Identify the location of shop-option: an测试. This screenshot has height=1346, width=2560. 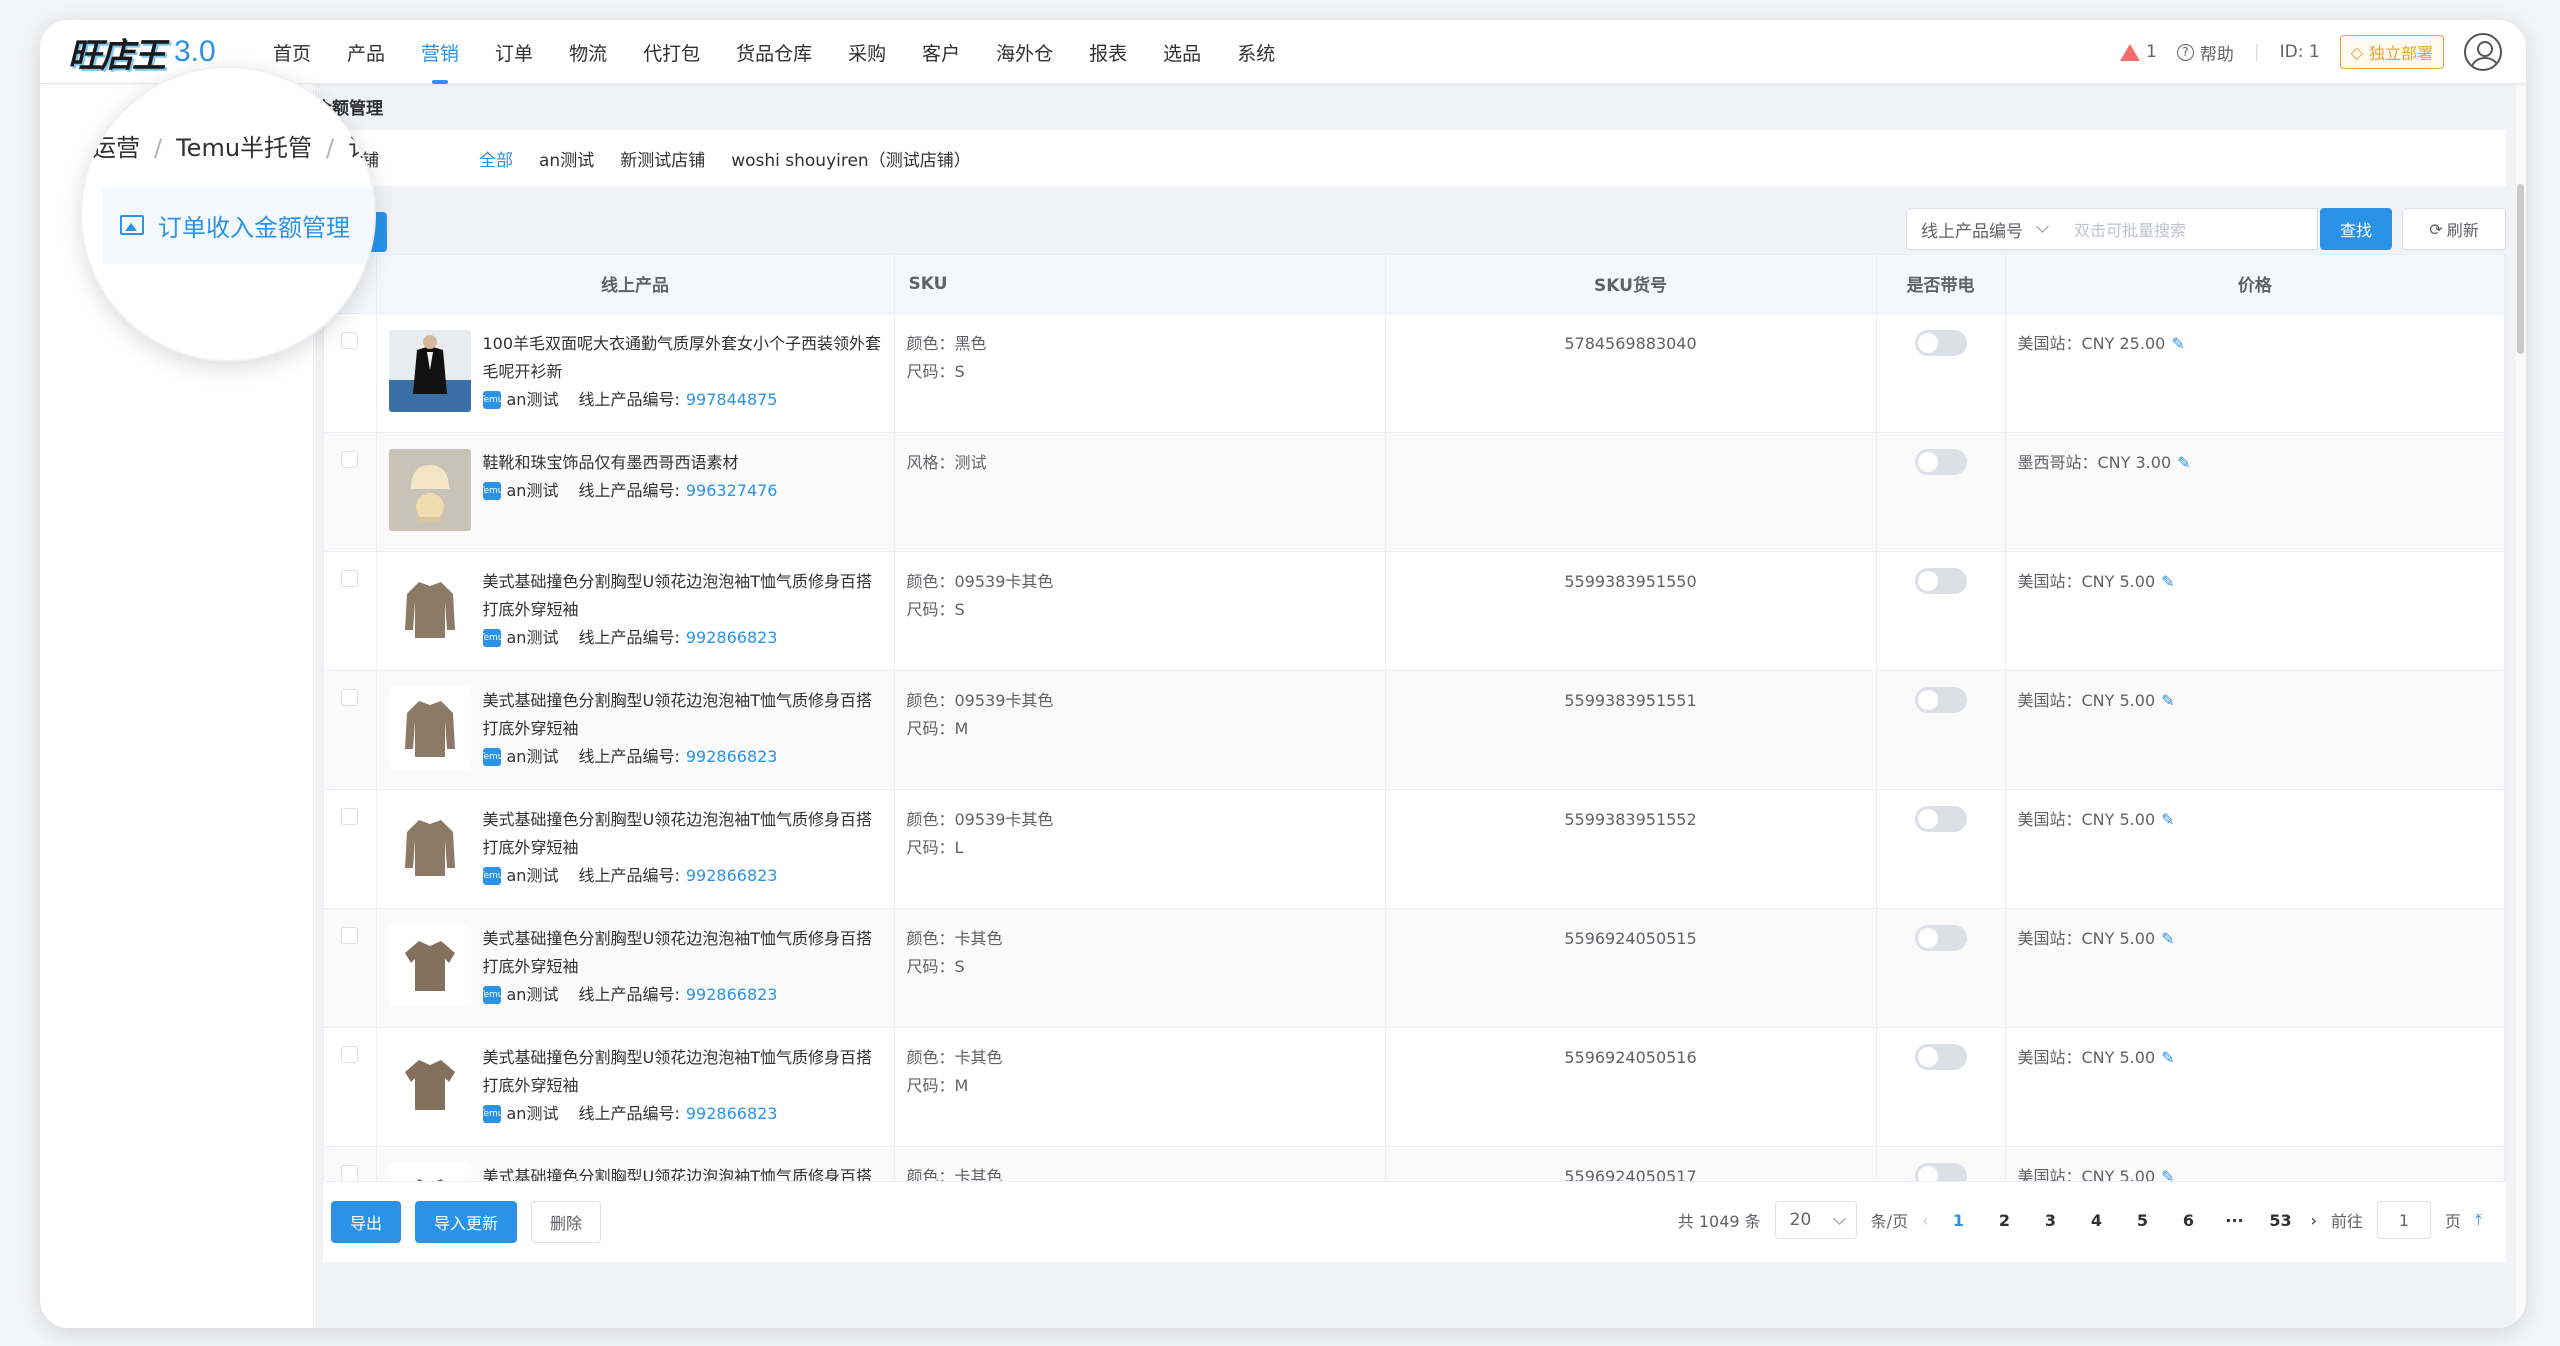
(566, 158).